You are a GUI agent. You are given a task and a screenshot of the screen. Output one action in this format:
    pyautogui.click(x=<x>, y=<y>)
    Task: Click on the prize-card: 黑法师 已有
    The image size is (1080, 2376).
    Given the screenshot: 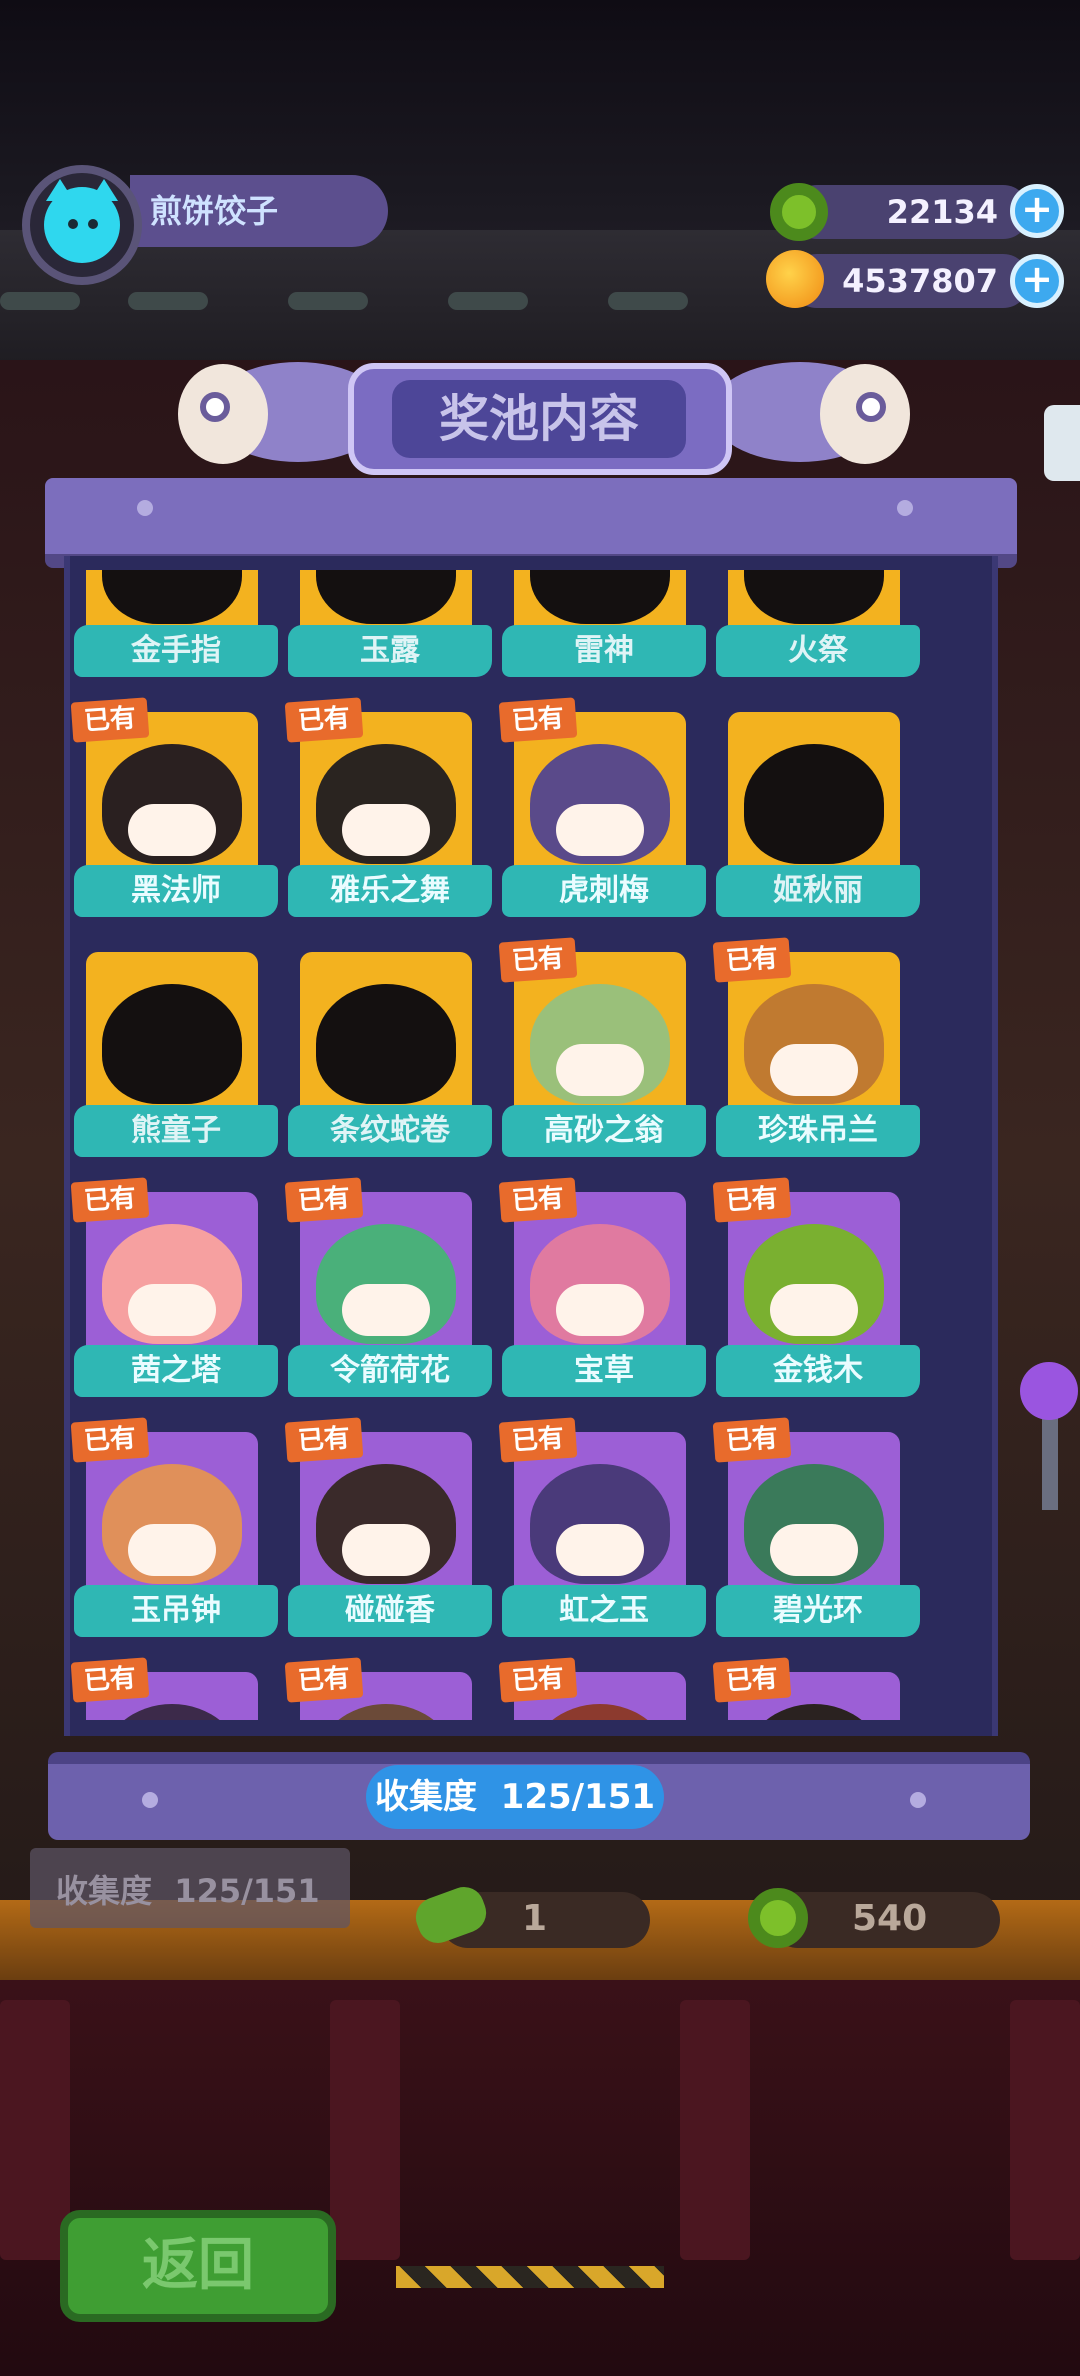 What is the action you would take?
    pyautogui.click(x=175, y=813)
    